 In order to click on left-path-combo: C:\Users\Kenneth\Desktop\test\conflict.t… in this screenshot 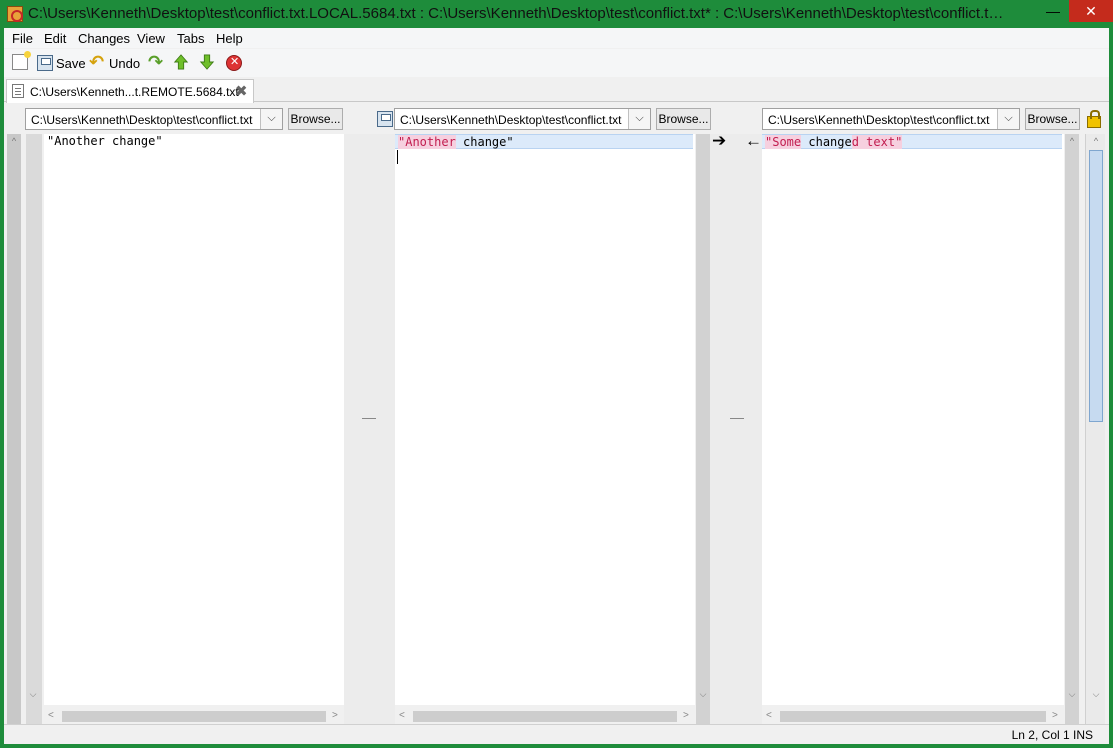, I will do `click(154, 119)`.